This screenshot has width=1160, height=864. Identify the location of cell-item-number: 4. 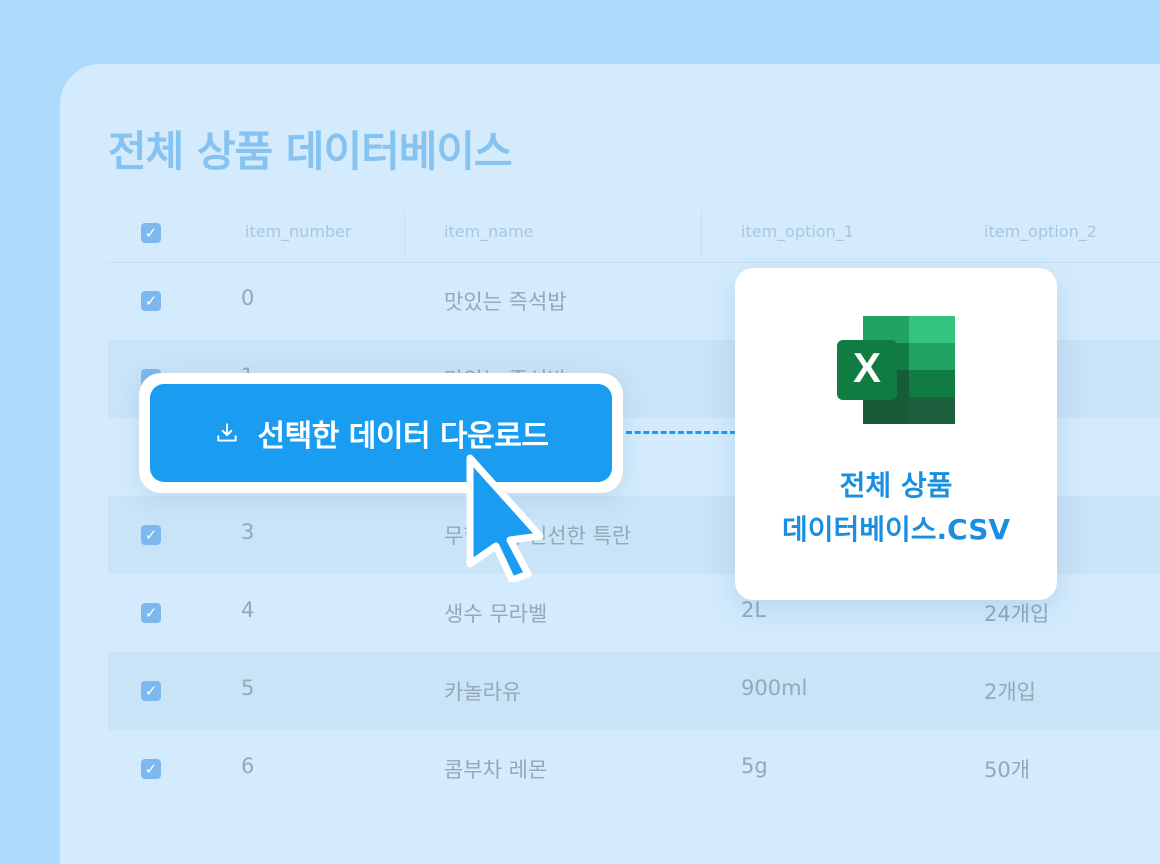
(248, 610).